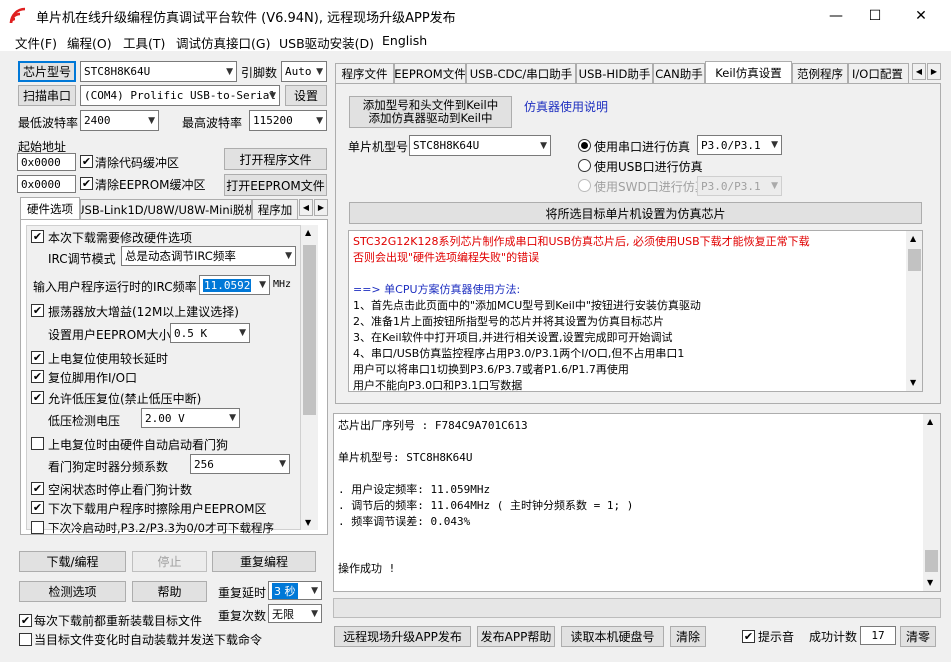  Describe the element at coordinates (295, 613) in the screenshot. I see `repeat-count-select: 无限 ▼` at that location.